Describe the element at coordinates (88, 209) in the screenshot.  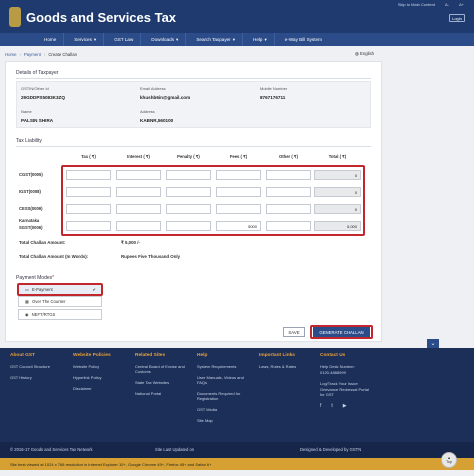
I see `cess-tax-input` at that location.